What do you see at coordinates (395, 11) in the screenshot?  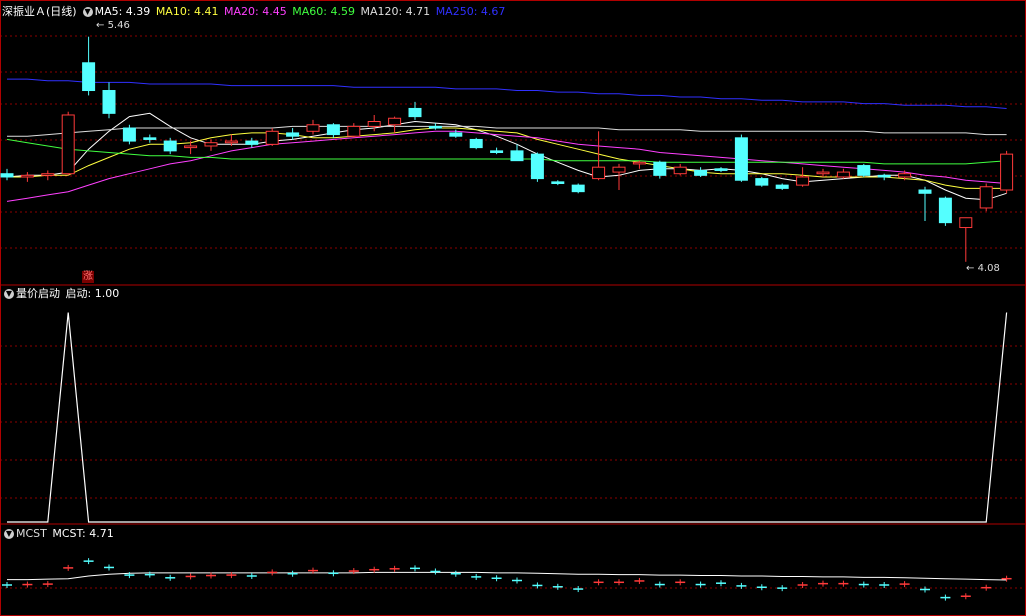 I see `ma120-label: MA120: 4.71` at bounding box center [395, 11].